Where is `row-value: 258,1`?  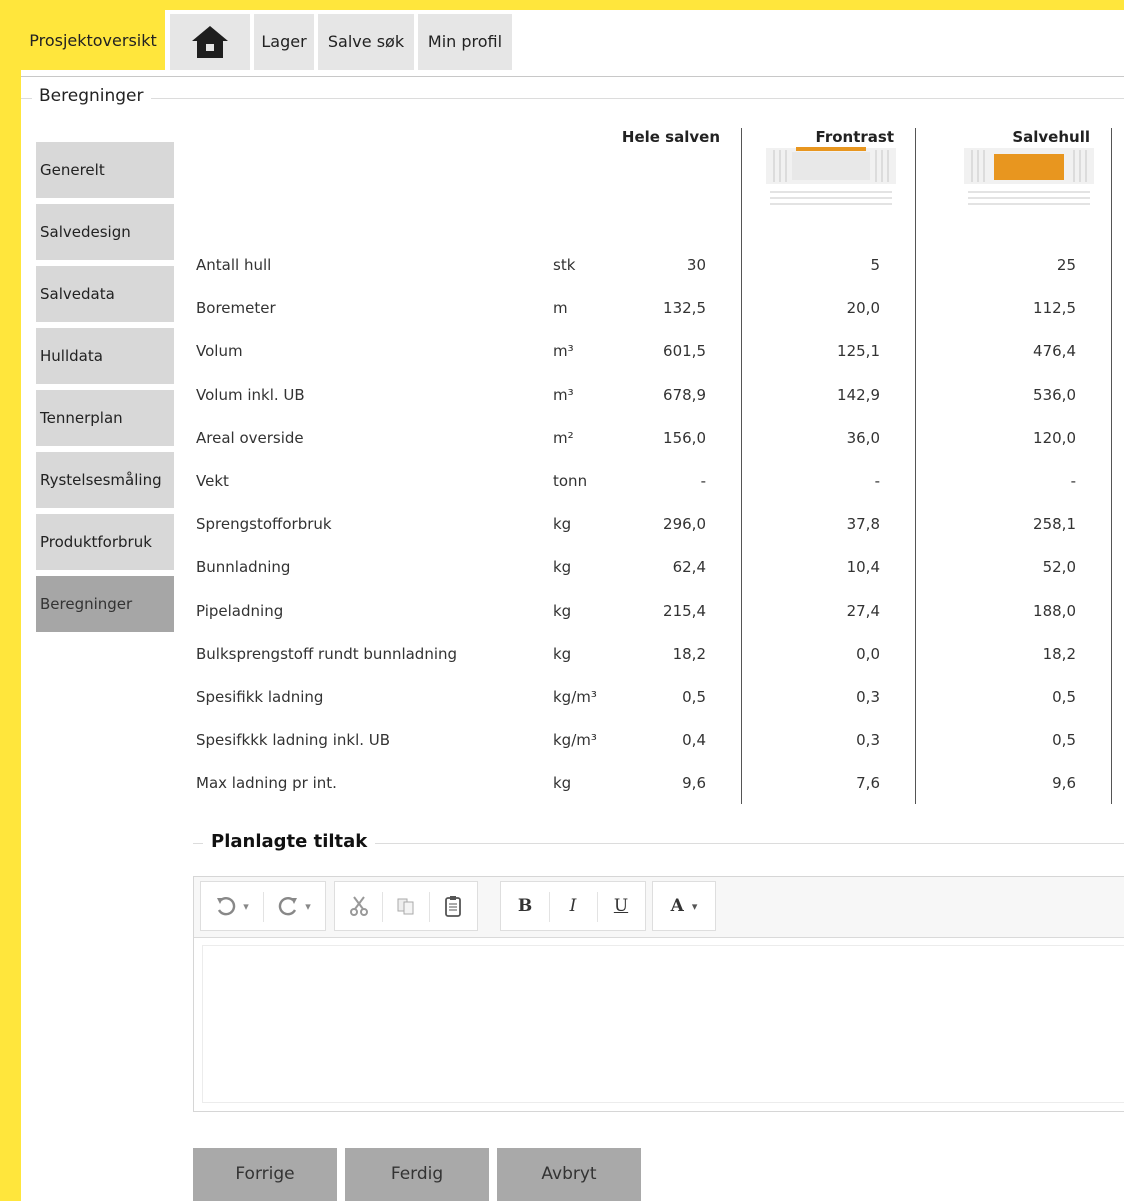
row-value: 258,1 is located at coordinates (1054, 524).